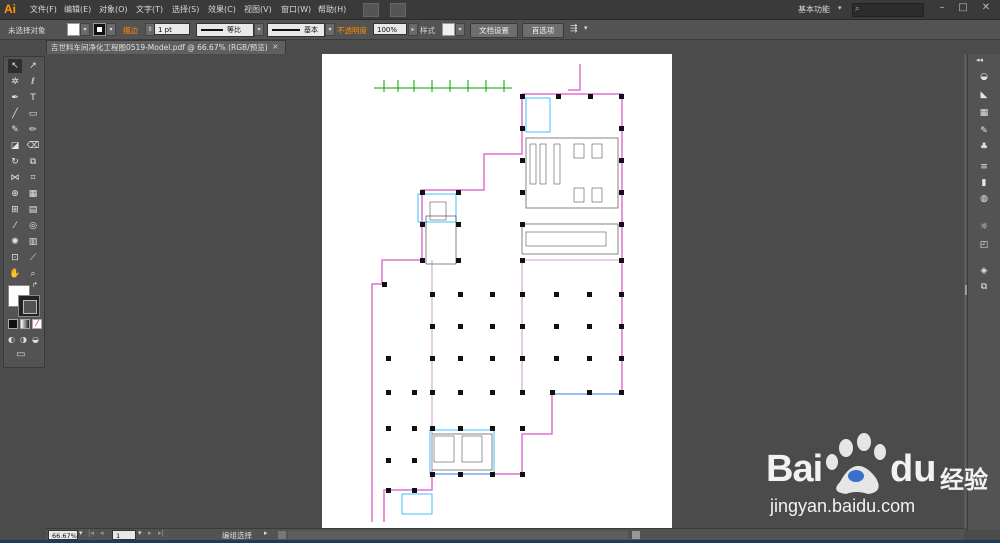  What do you see at coordinates (984, 271) in the screenshot?
I see `layers-icon: ◈` at bounding box center [984, 271].